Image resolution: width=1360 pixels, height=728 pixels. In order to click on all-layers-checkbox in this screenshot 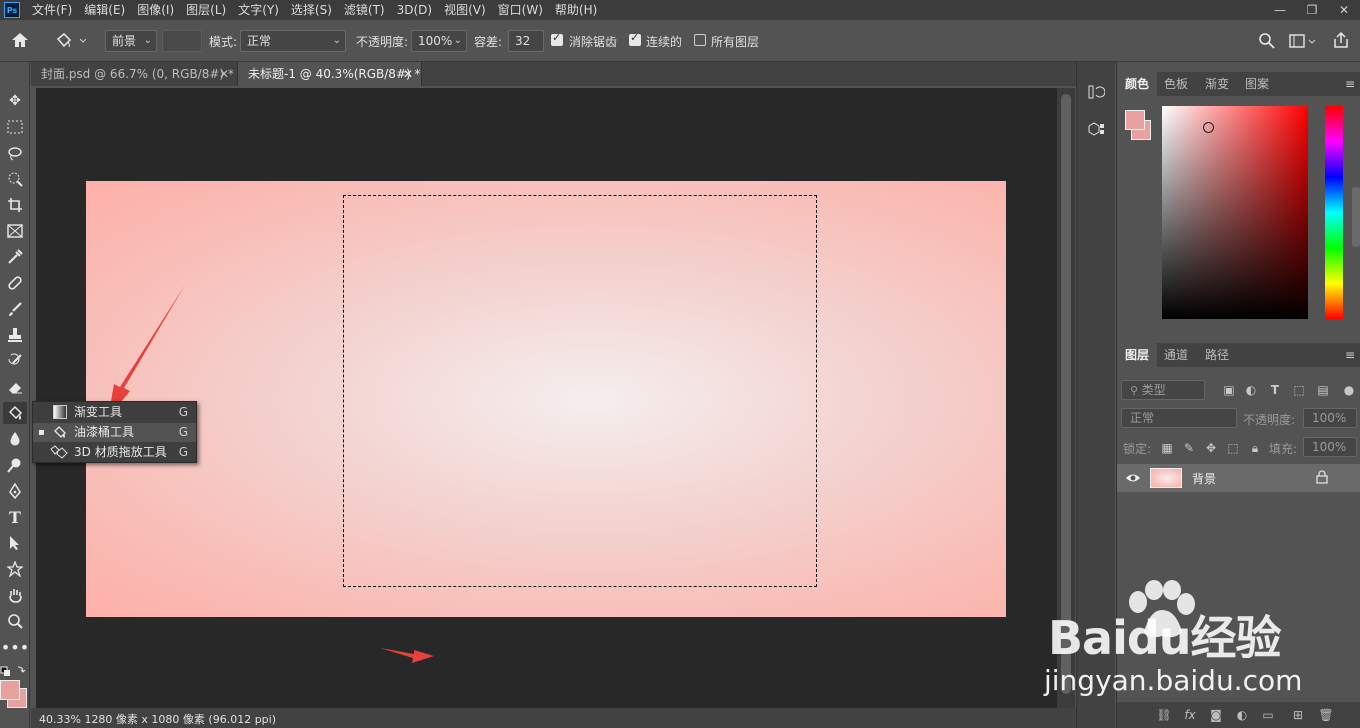, I will do `click(700, 40)`.